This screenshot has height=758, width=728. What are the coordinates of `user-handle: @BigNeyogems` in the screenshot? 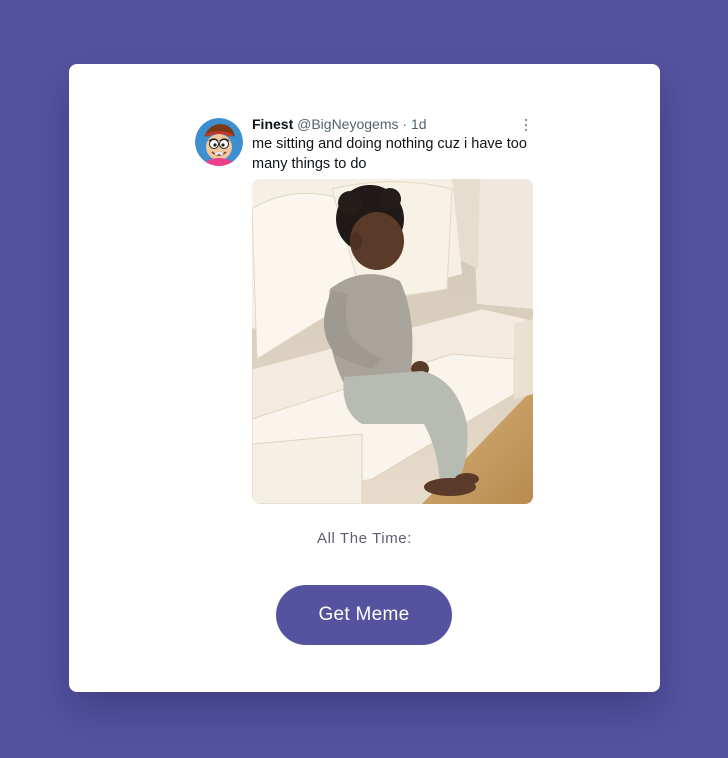 It's located at (347, 124).